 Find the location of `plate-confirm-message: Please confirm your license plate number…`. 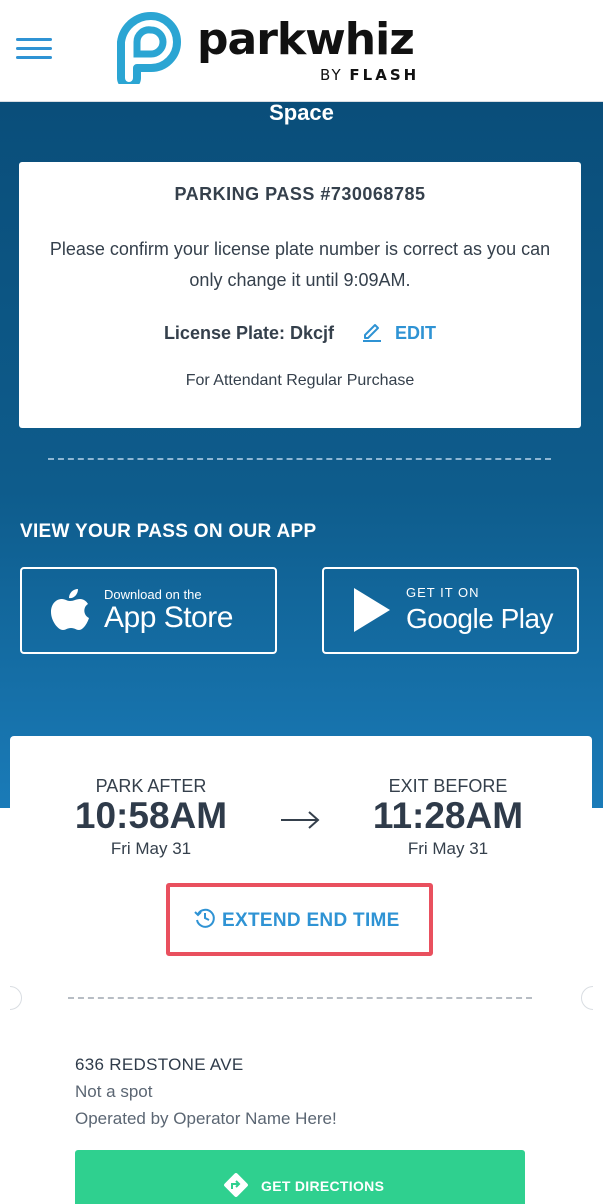

plate-confirm-message: Please confirm your license plate number… is located at coordinates (300, 264).